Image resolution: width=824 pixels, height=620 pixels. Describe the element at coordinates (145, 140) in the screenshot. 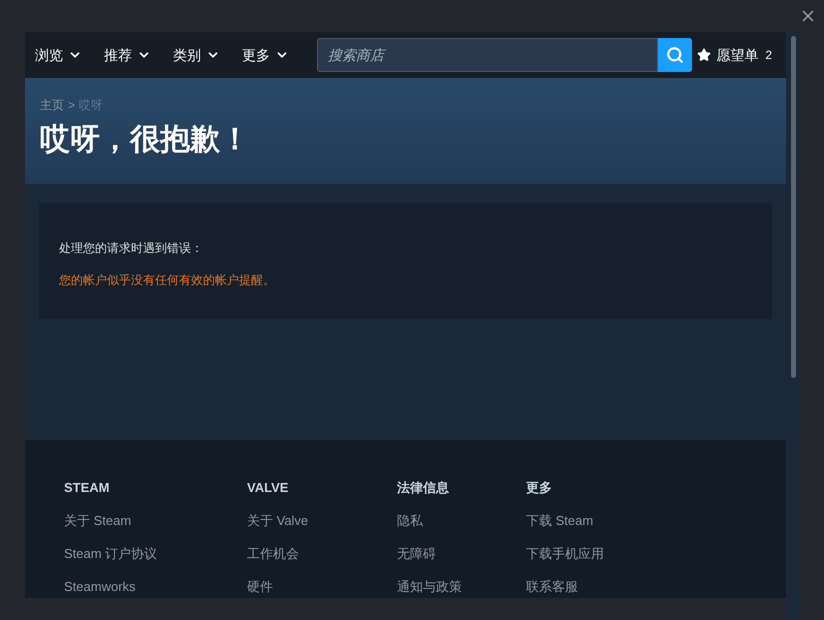

I see `page-title: 哎呀，很抱歉！` at that location.